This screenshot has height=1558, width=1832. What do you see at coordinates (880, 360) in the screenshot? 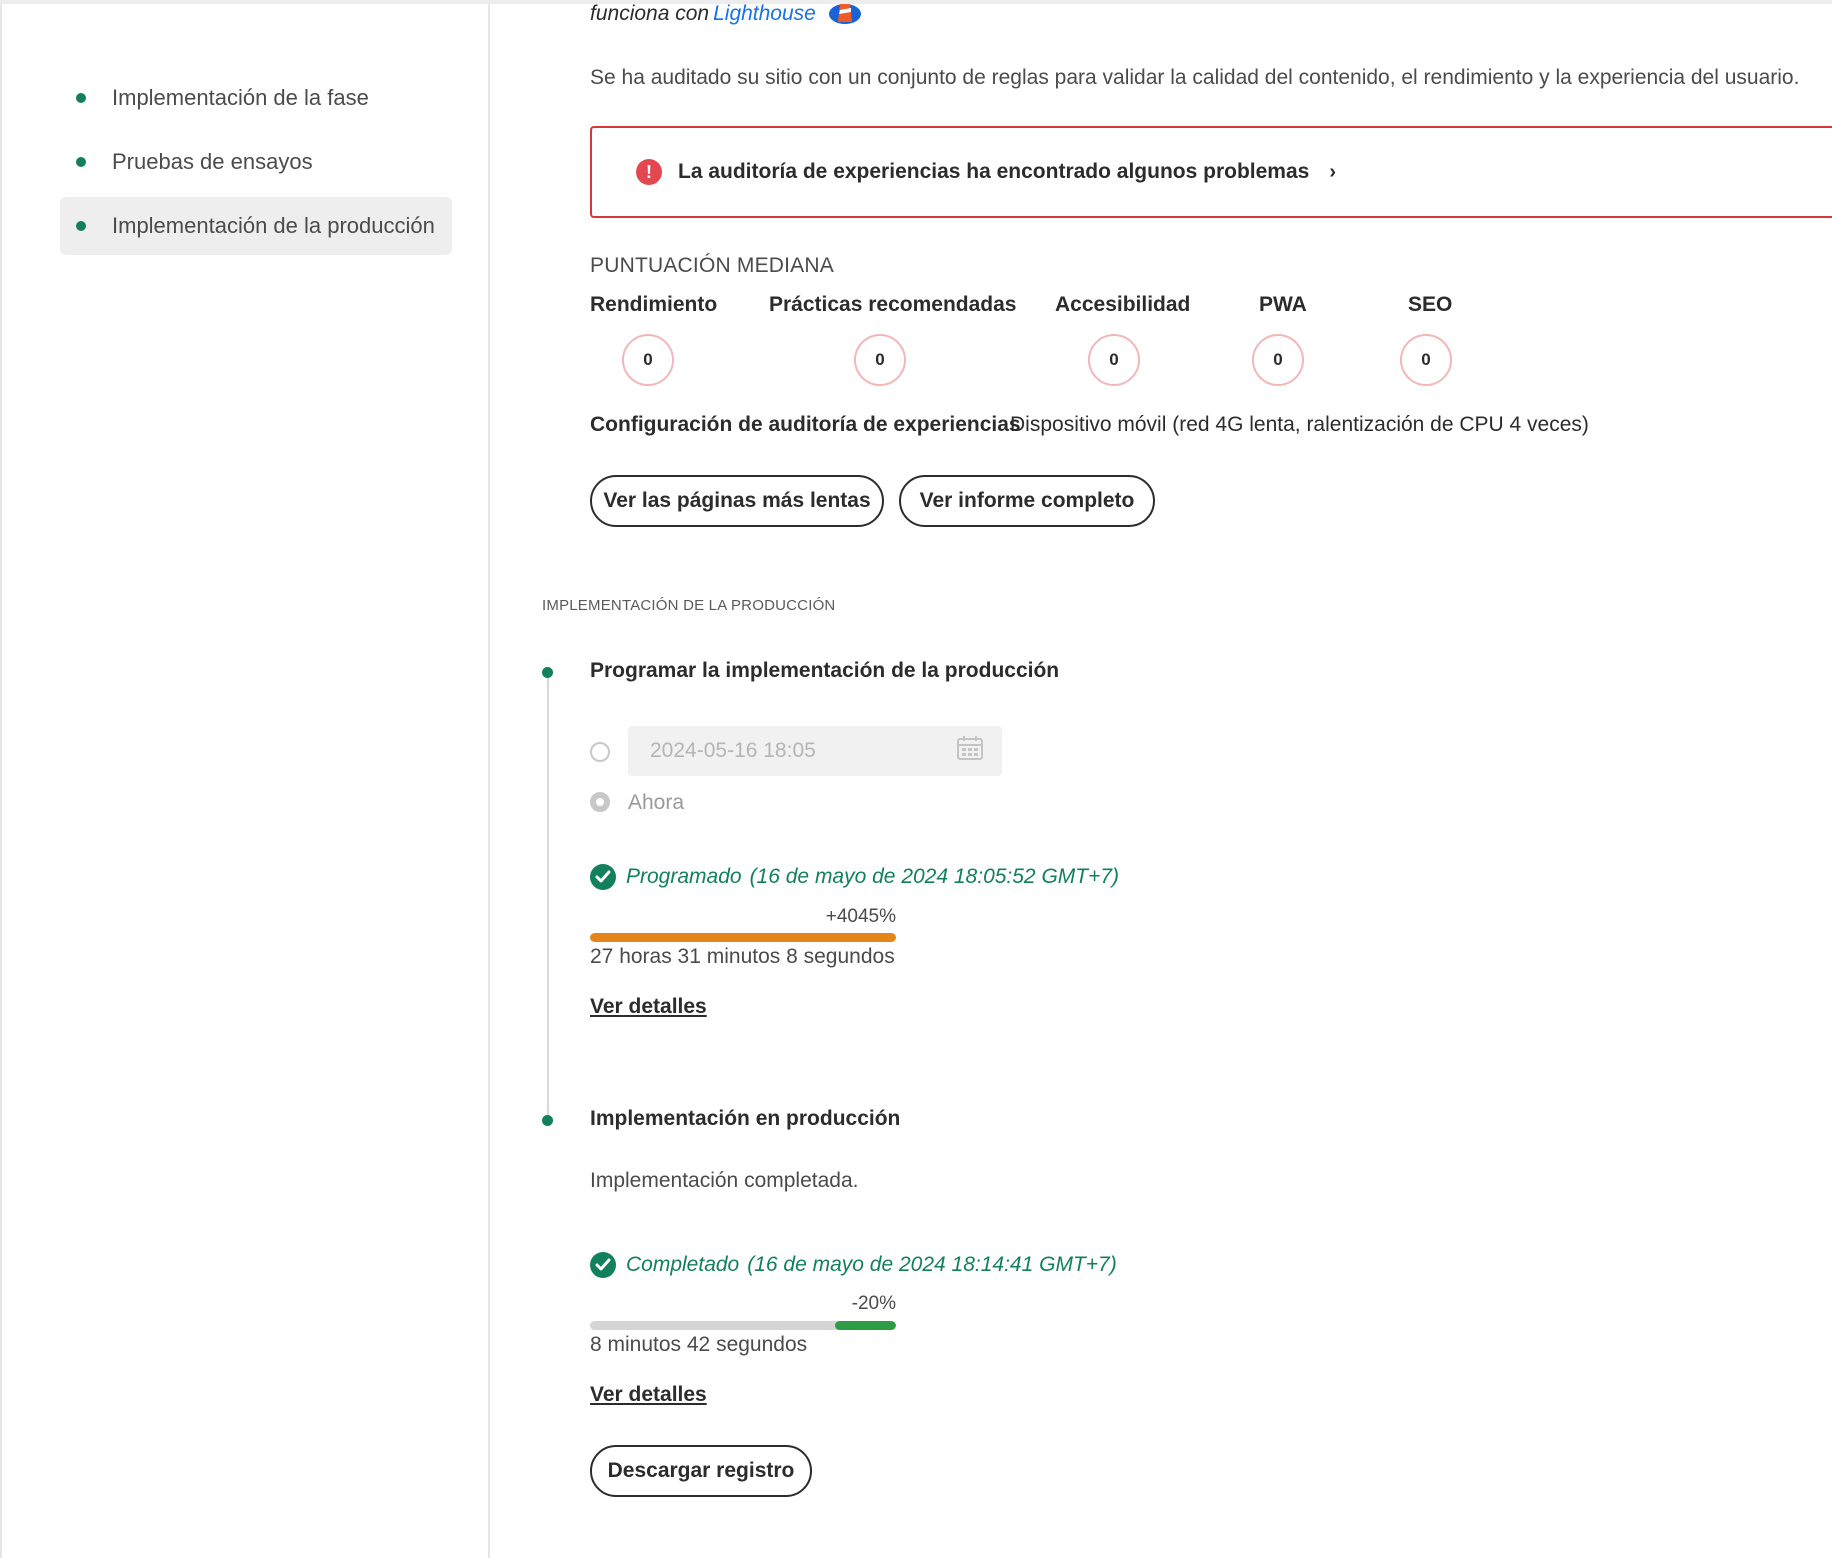
I see `score-gauge-best-practices: 0` at bounding box center [880, 360].